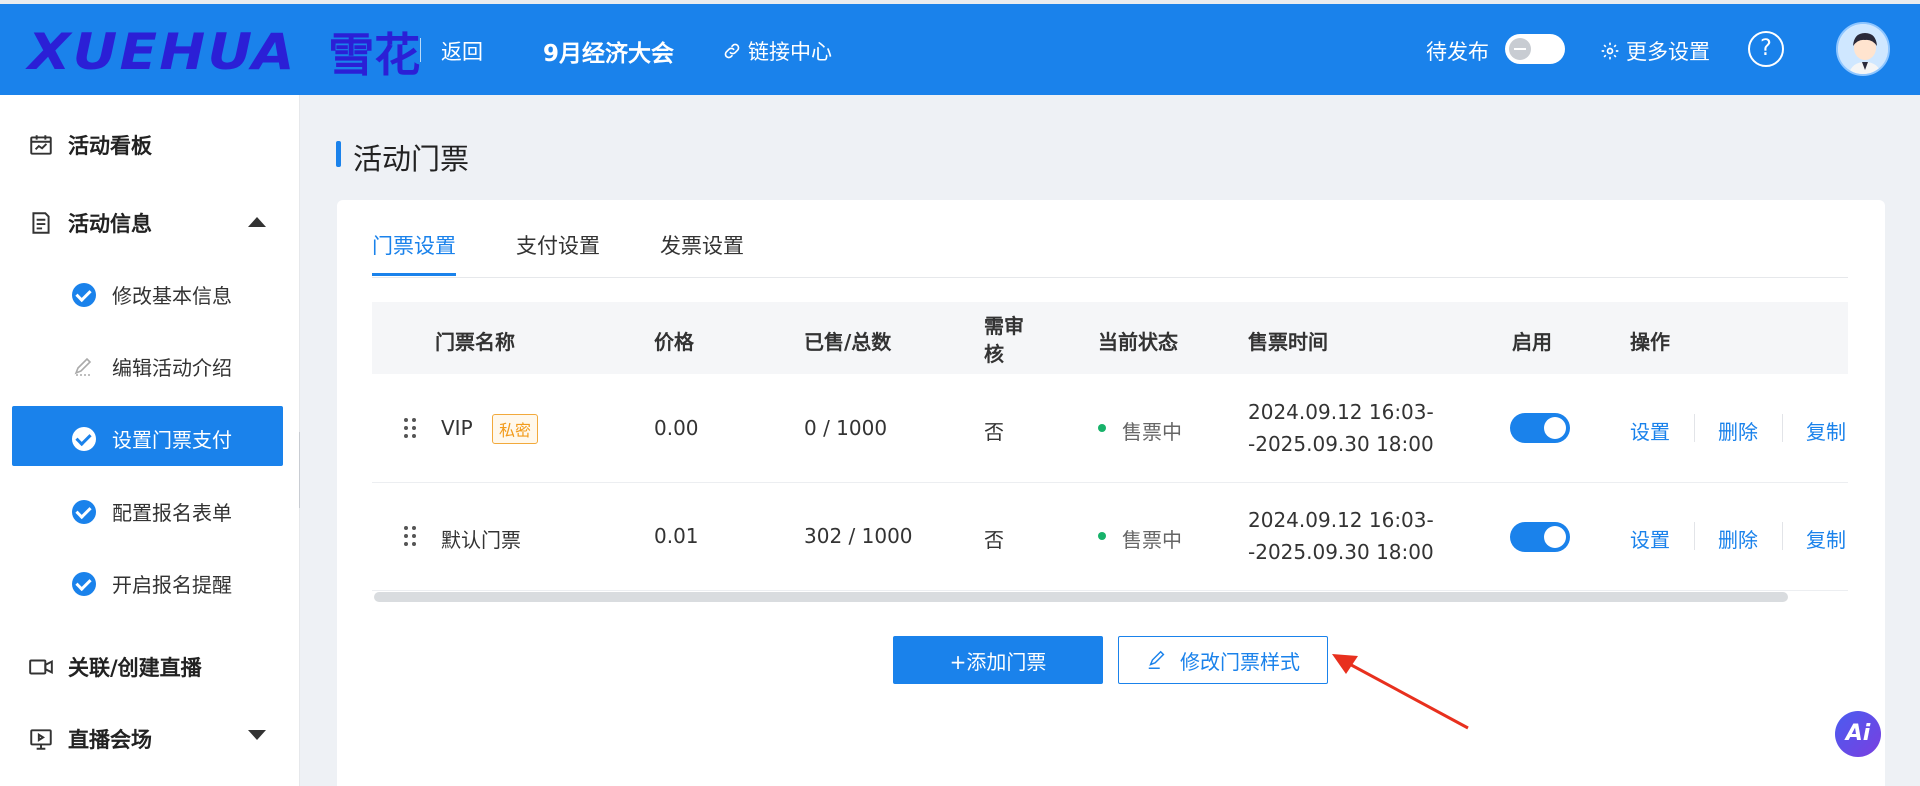  I want to click on sidebar-item-dashboard: 活动看板, so click(90, 145).